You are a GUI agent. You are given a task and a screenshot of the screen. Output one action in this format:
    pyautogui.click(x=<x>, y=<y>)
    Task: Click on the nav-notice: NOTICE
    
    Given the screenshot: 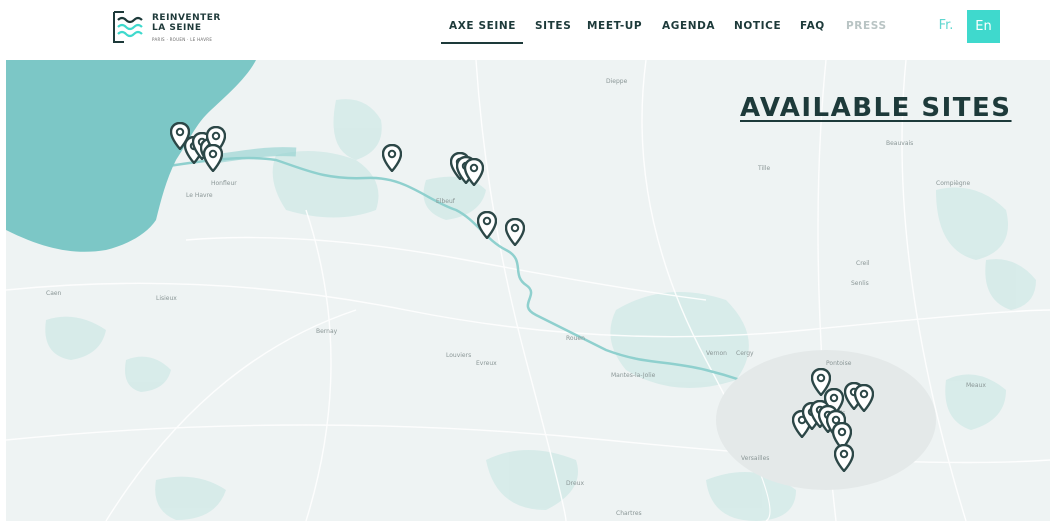 What is the action you would take?
    pyautogui.click(x=757, y=26)
    